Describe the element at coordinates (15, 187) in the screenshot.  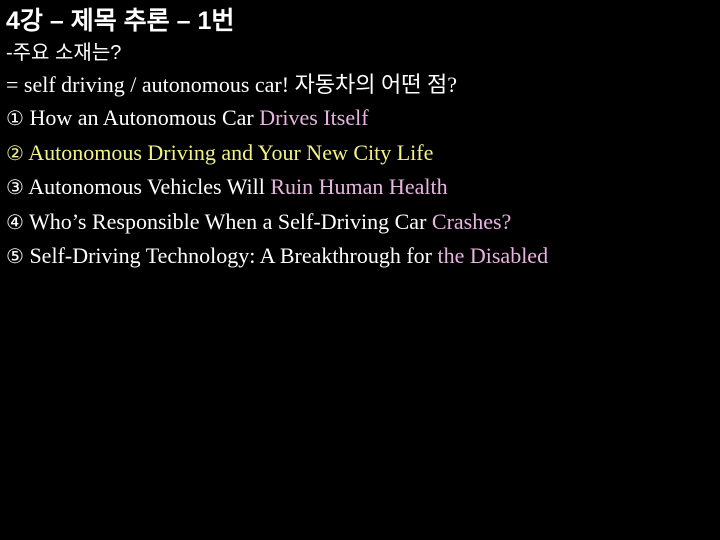
I see `option-marker-3: ③` at that location.